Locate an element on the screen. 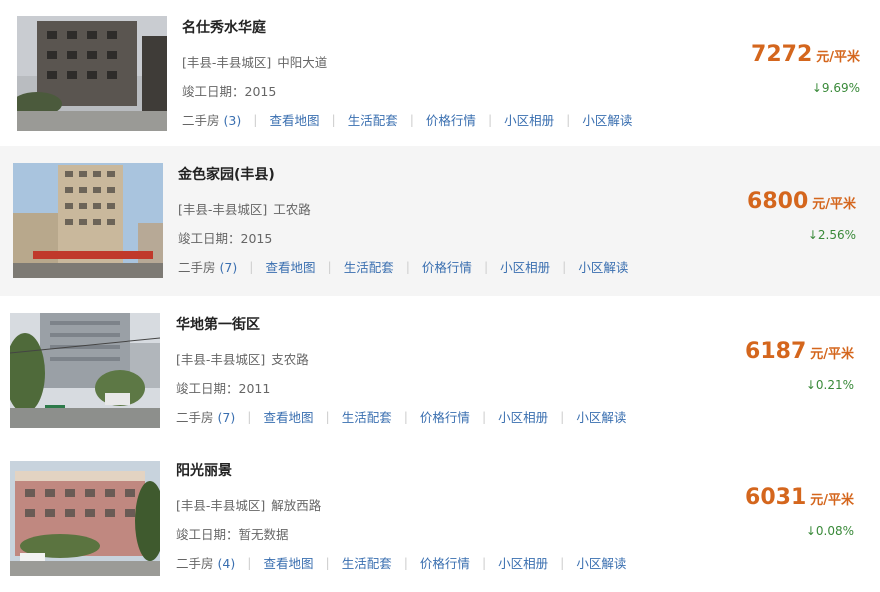 This screenshot has width=880, height=592. secondhand-count: (4) is located at coordinates (227, 563).